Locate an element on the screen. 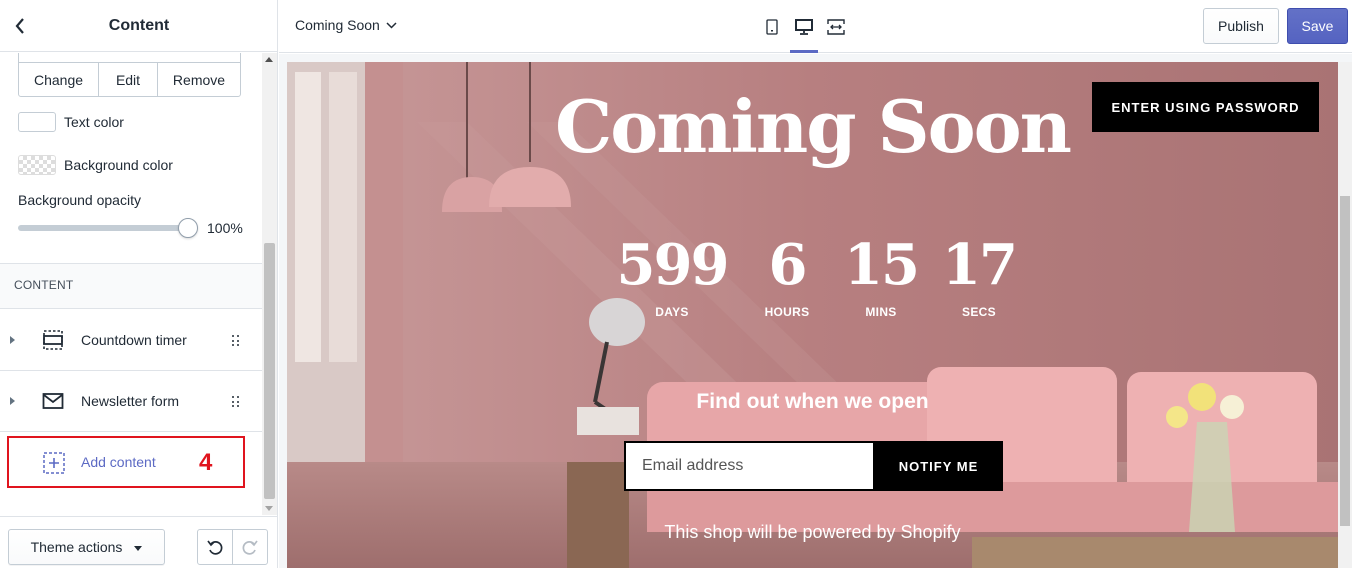 This screenshot has height=568, width=1352. countdown-icon is located at coordinates (53, 340).